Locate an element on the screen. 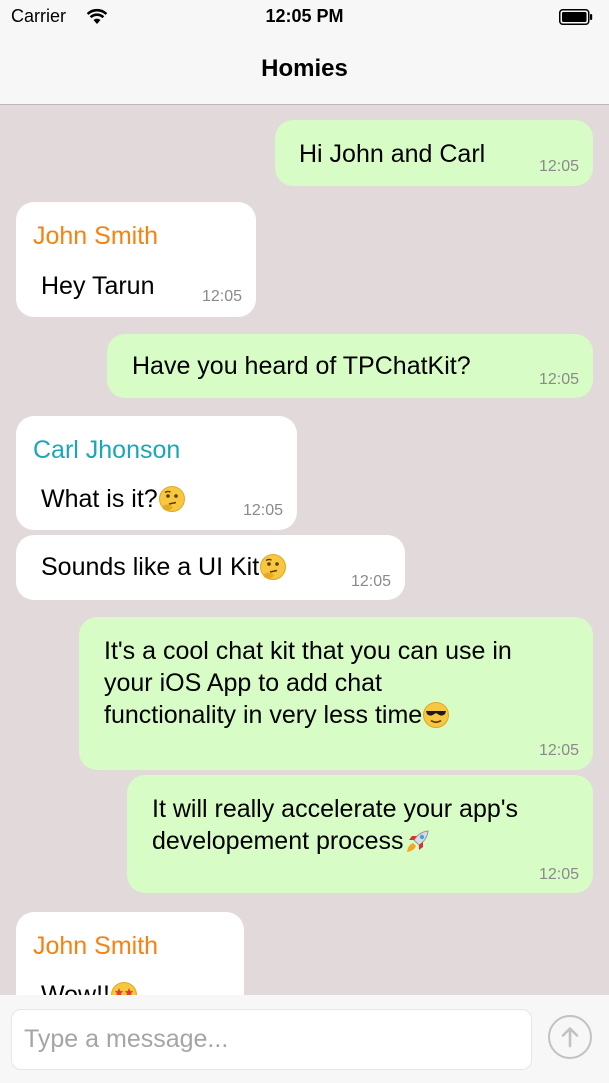 This screenshot has height=1083, width=609. star-struck-face-icon is located at coordinates (124, 988).